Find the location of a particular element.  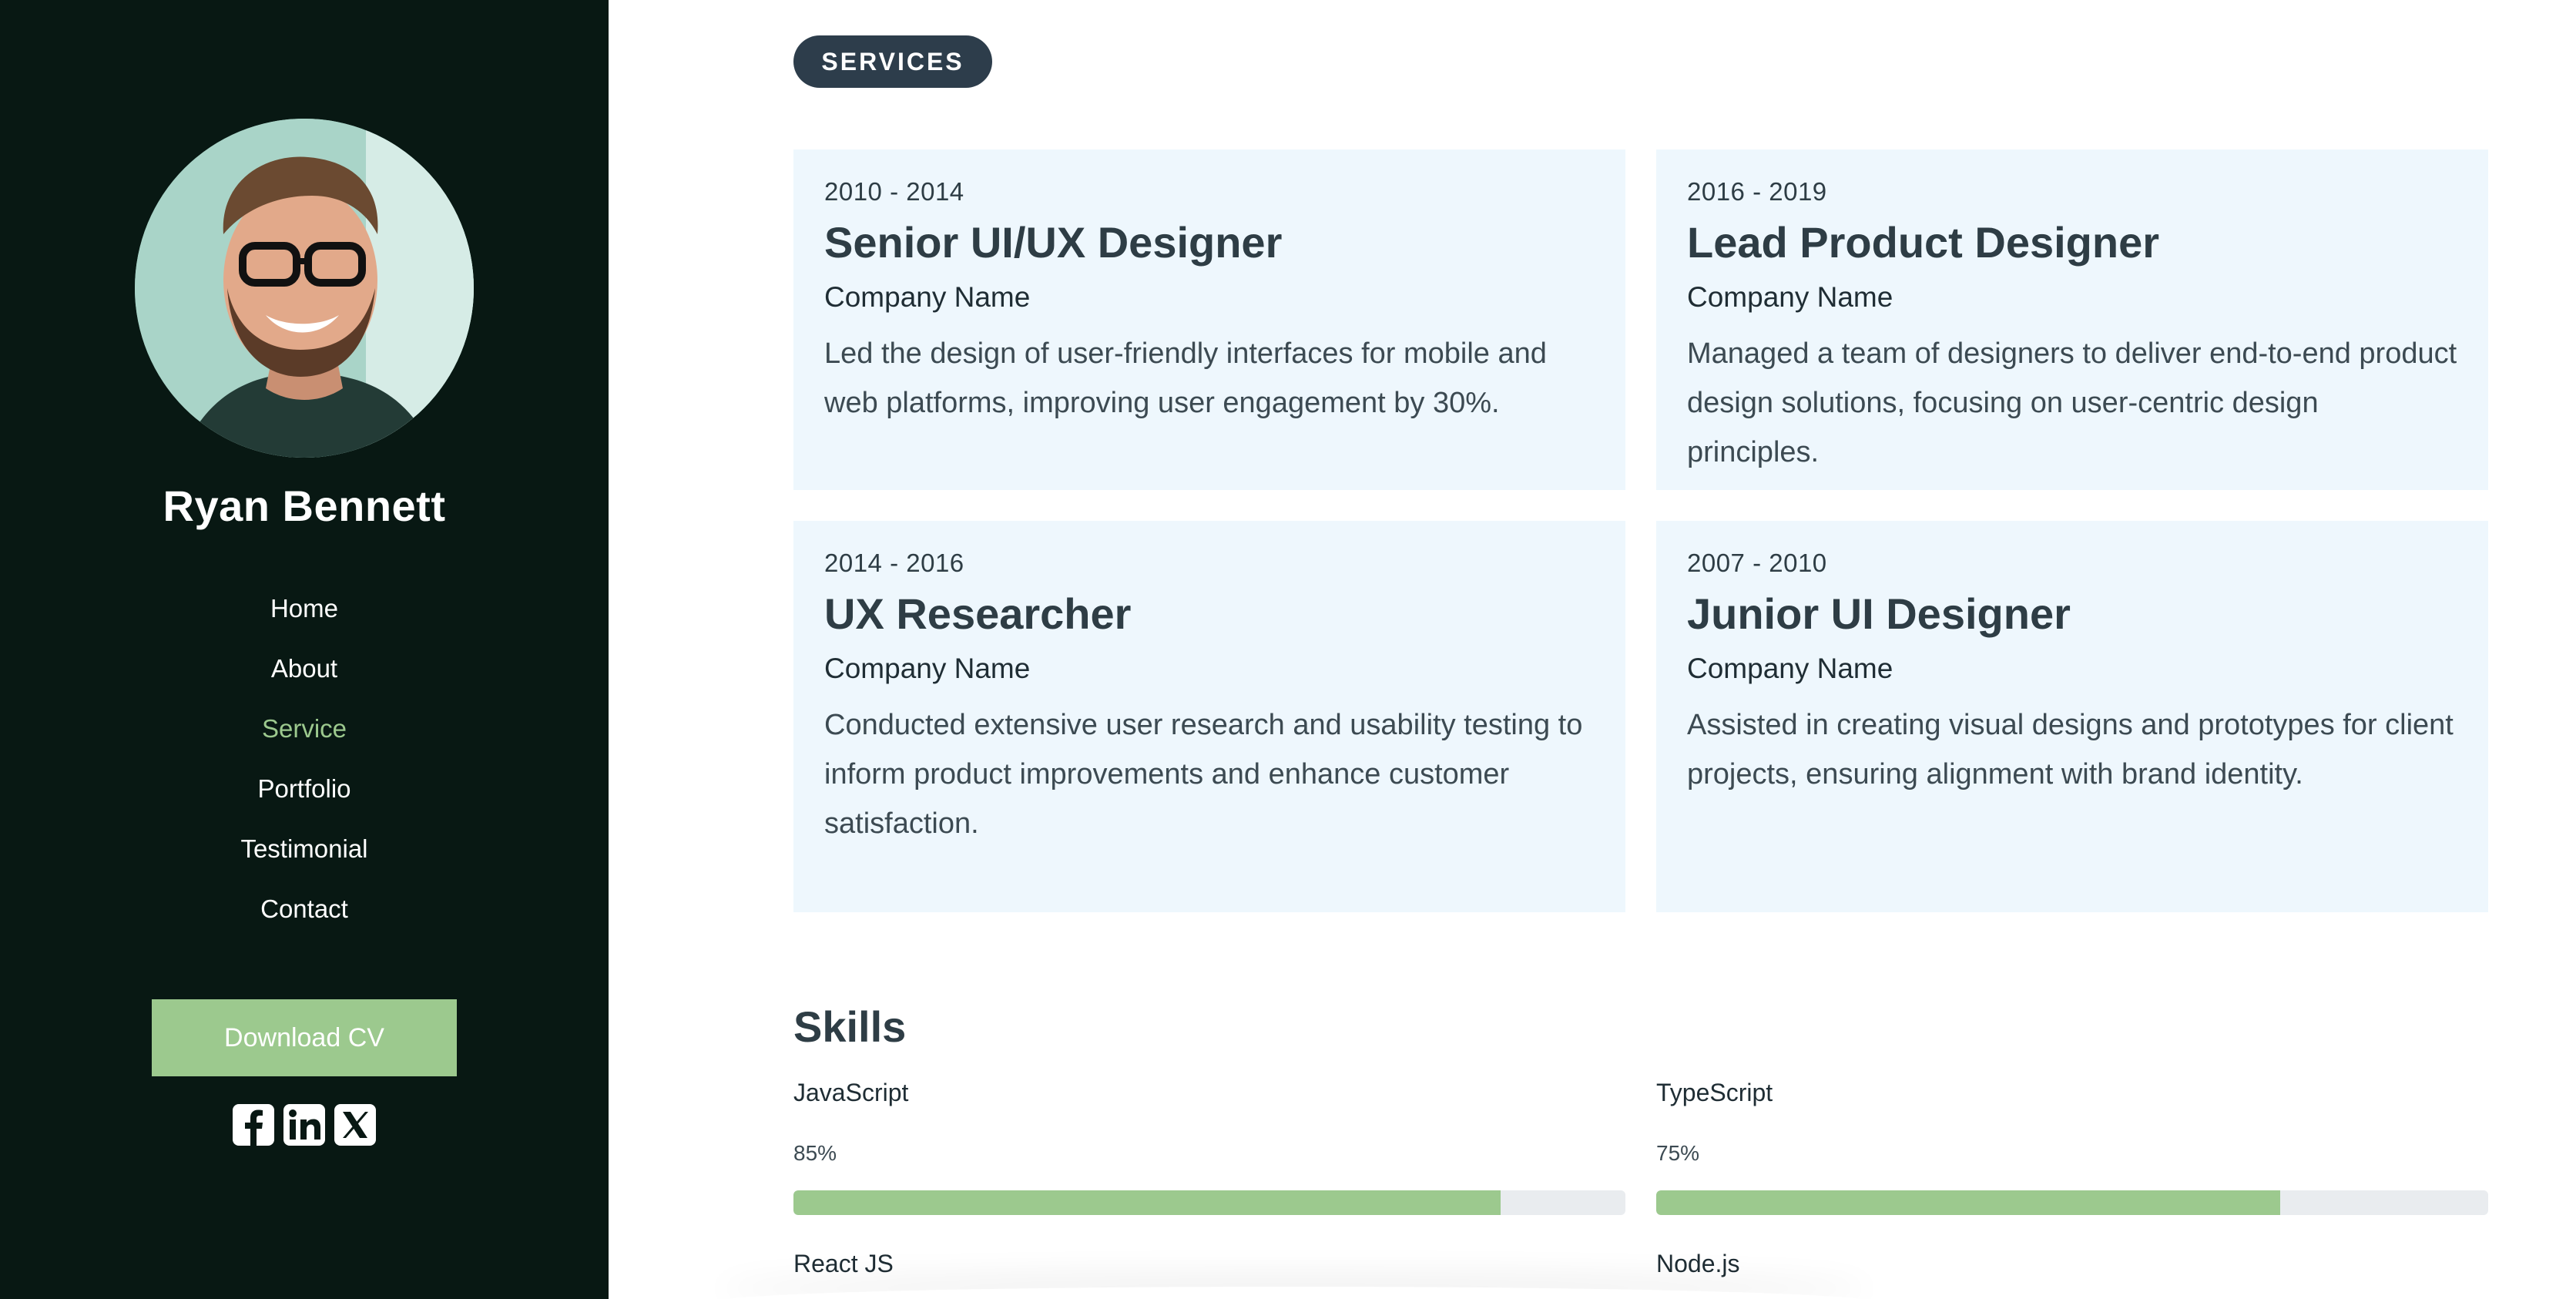

skill-percent: 75% is located at coordinates (1678, 1153).